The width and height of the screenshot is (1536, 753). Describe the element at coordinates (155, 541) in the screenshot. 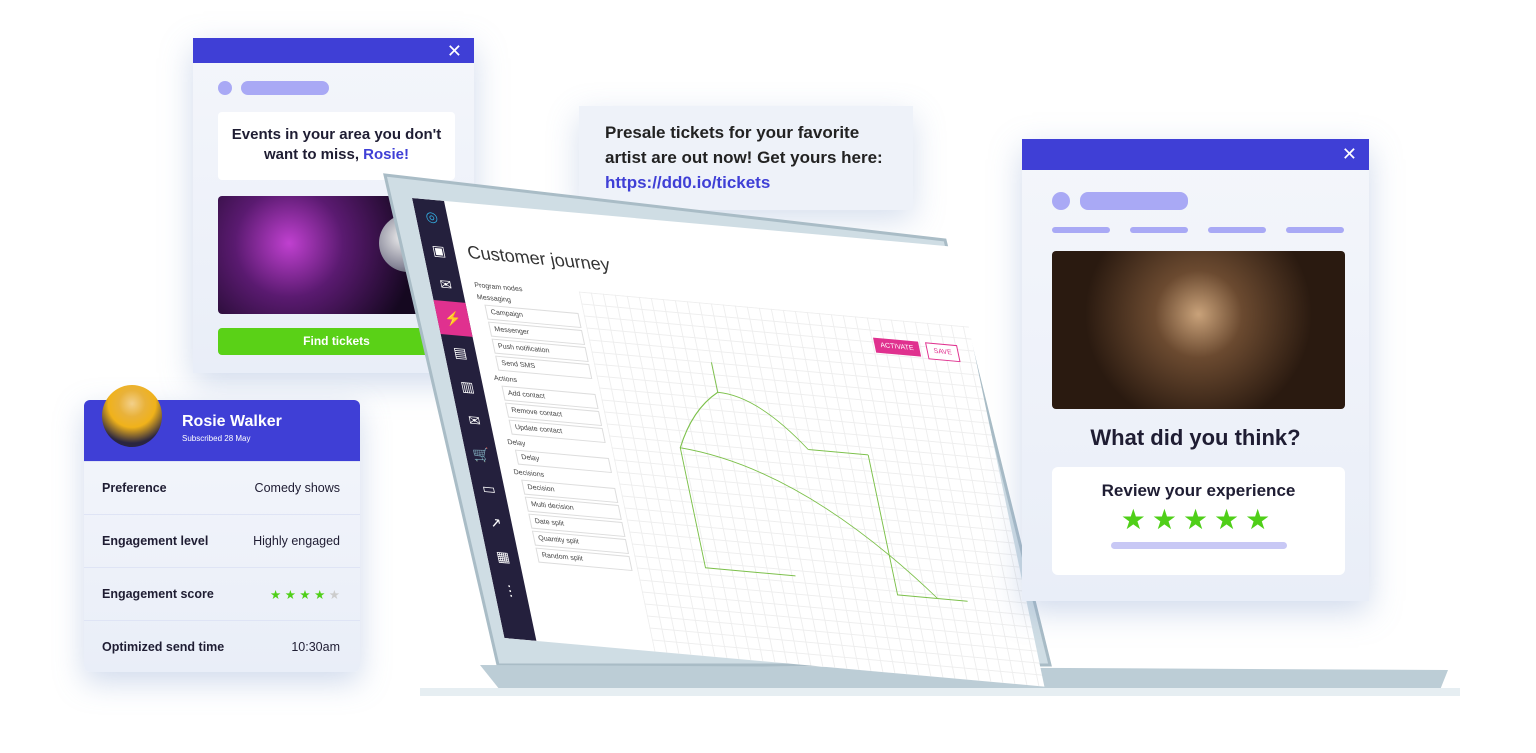

I see `row-label: Engagement level` at that location.